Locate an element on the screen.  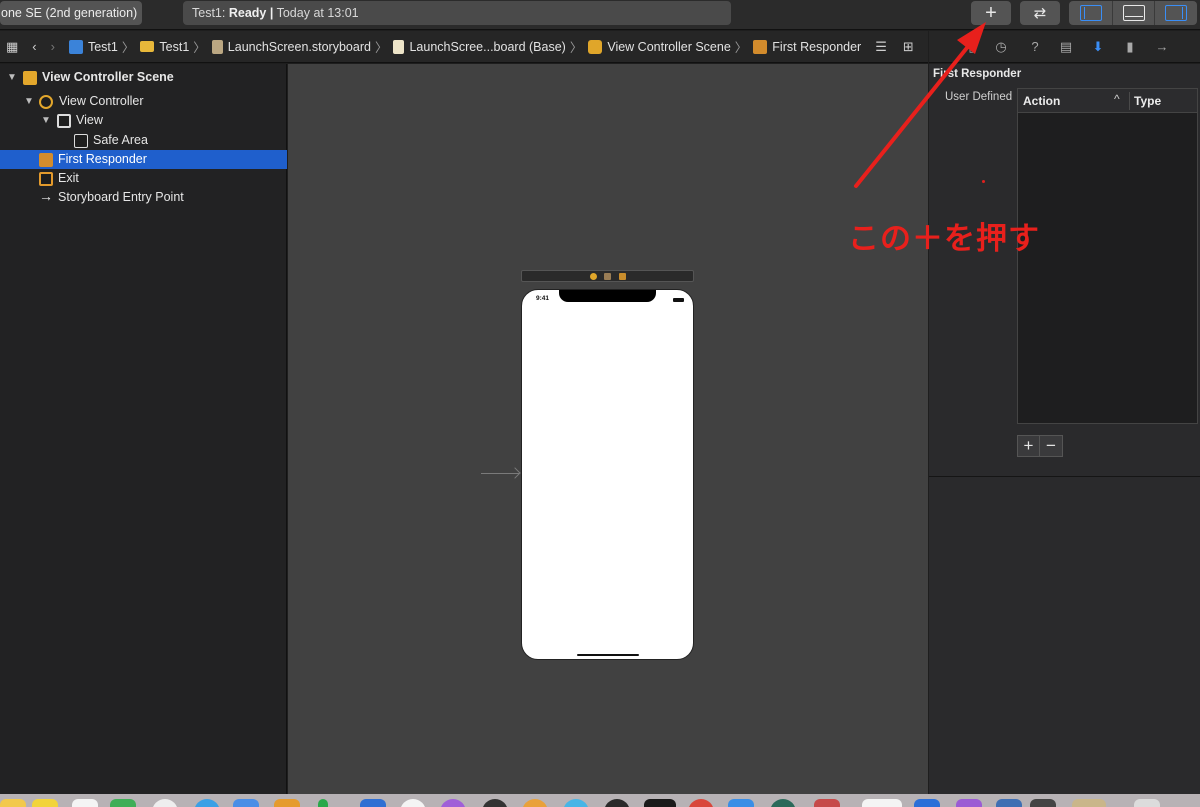
launch-screen-view: 9:41 is located at coordinates (607, 474).